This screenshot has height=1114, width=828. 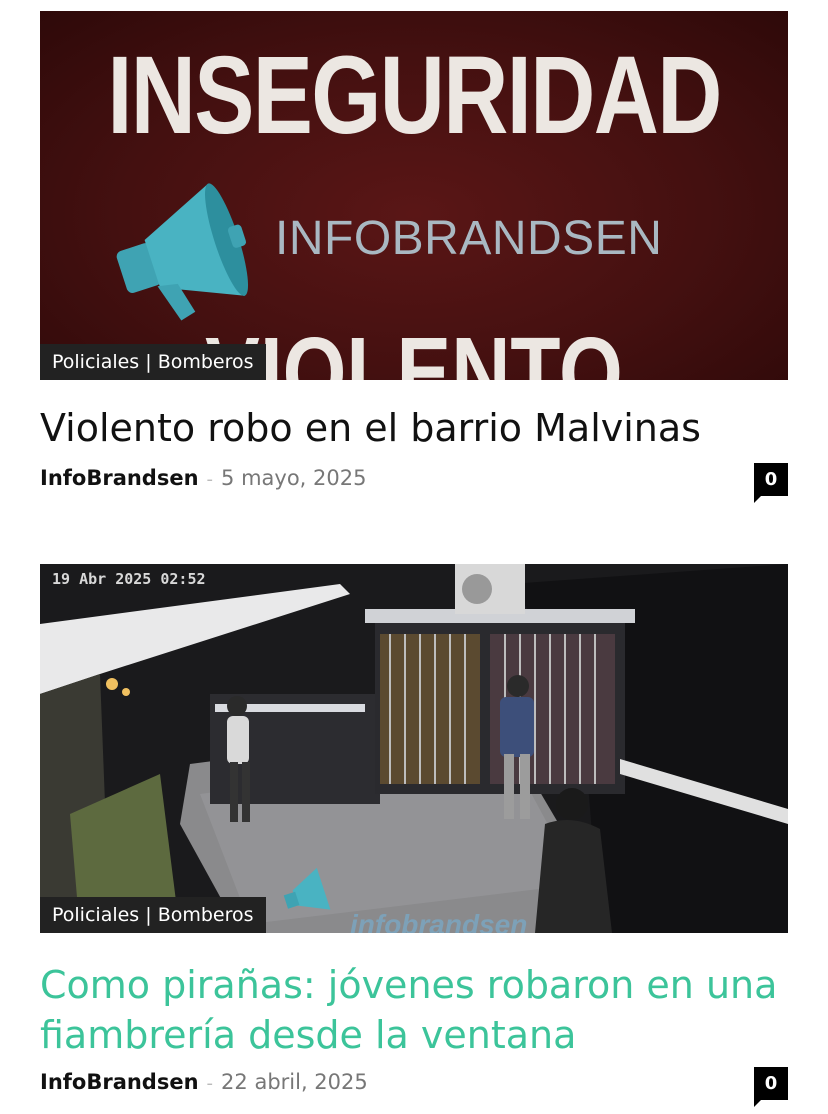 What do you see at coordinates (294, 1082) in the screenshot?
I see `publish-date: 22 abril, 2025` at bounding box center [294, 1082].